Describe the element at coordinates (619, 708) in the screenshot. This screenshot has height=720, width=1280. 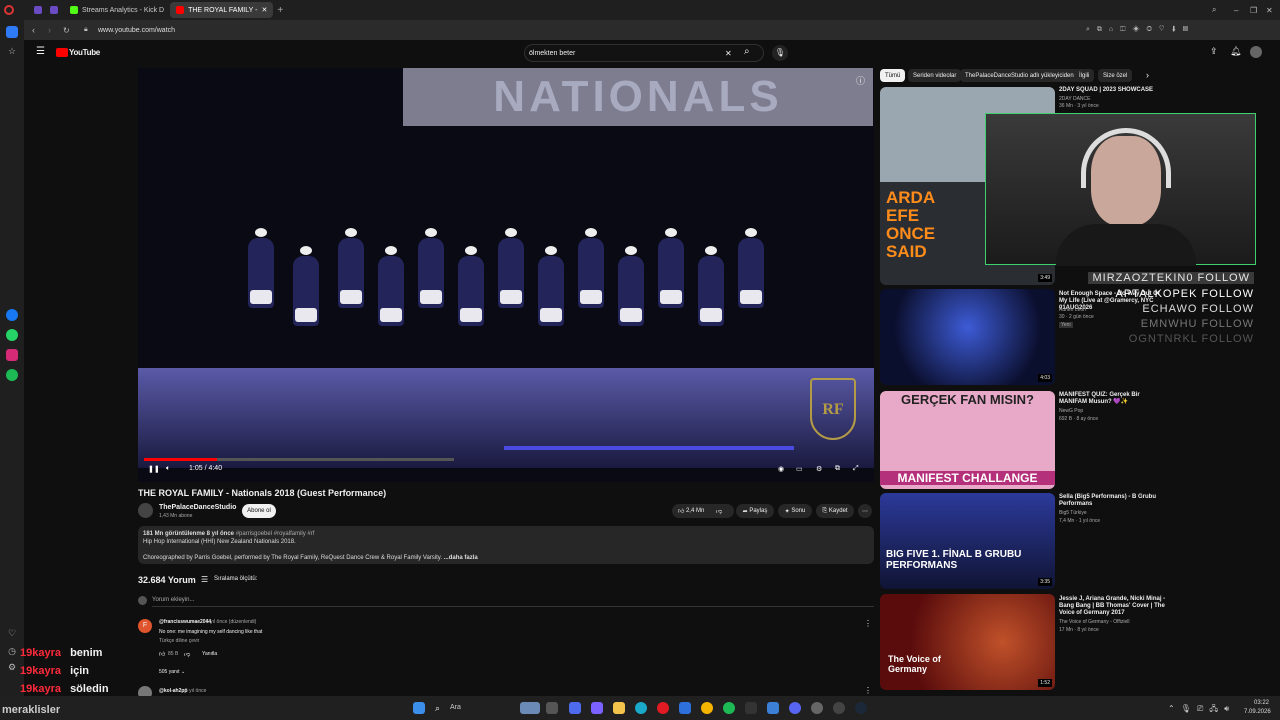
I see `folder-icon` at that location.